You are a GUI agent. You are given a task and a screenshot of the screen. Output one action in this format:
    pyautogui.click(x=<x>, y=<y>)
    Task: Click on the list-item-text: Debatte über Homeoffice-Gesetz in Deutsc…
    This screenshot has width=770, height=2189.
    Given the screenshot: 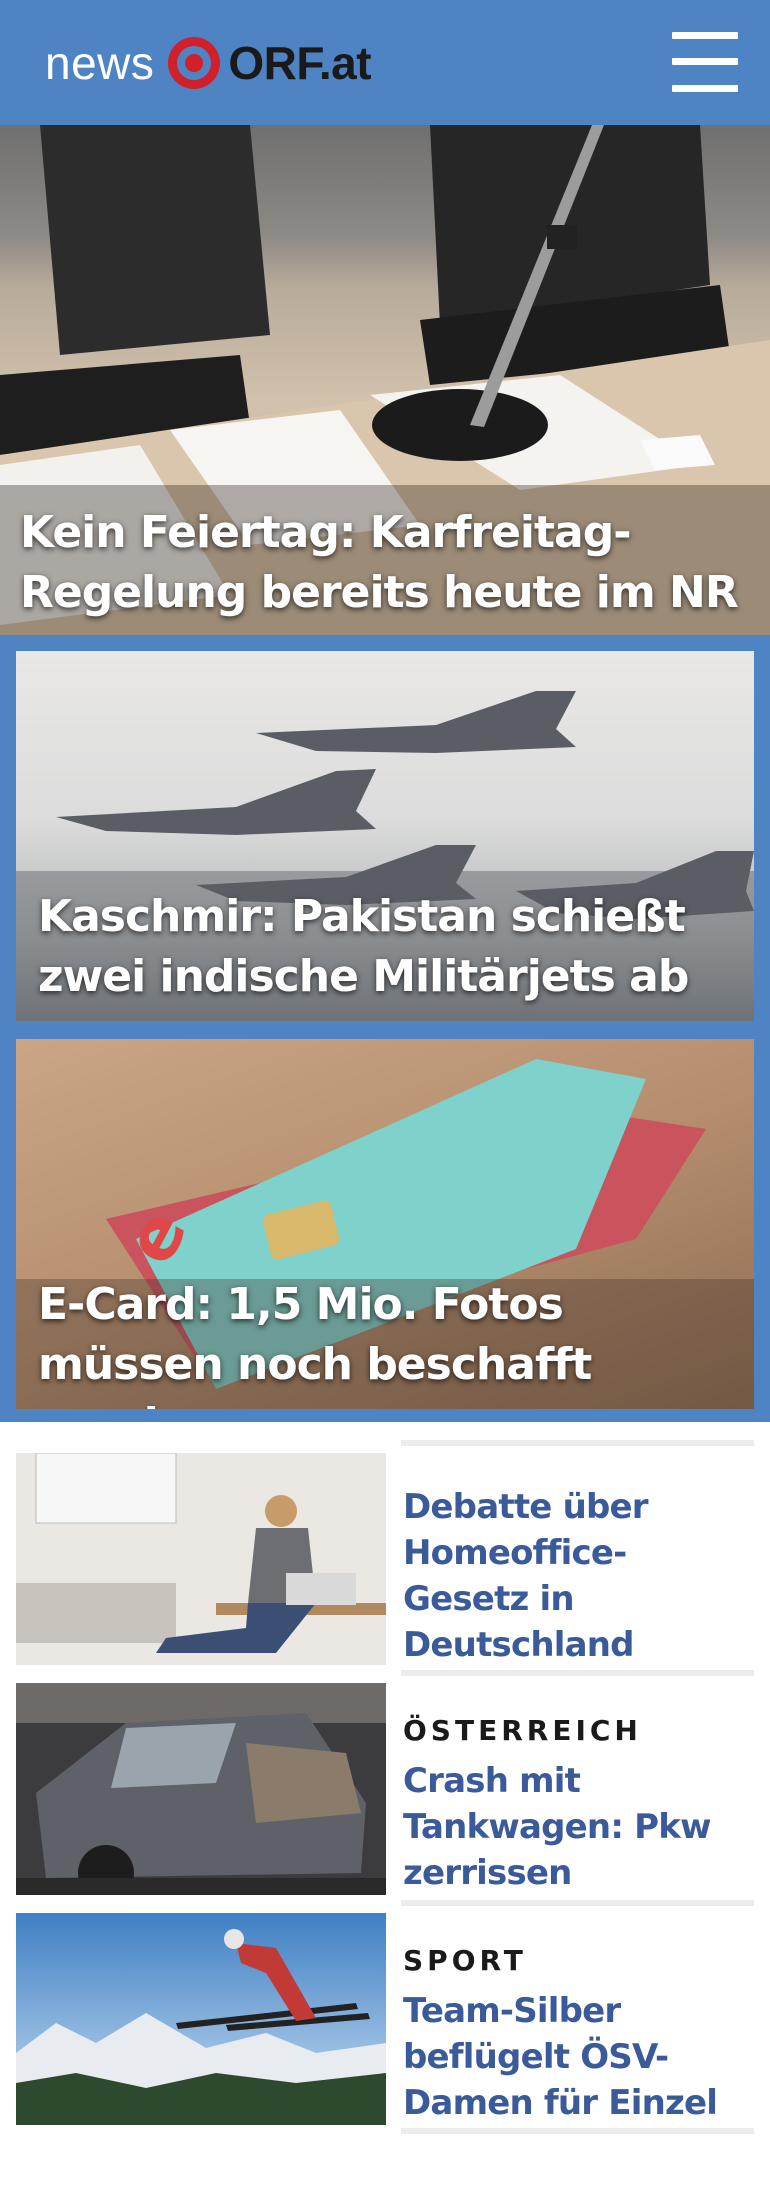 What is the action you would take?
    pyautogui.click(x=577, y=1556)
    